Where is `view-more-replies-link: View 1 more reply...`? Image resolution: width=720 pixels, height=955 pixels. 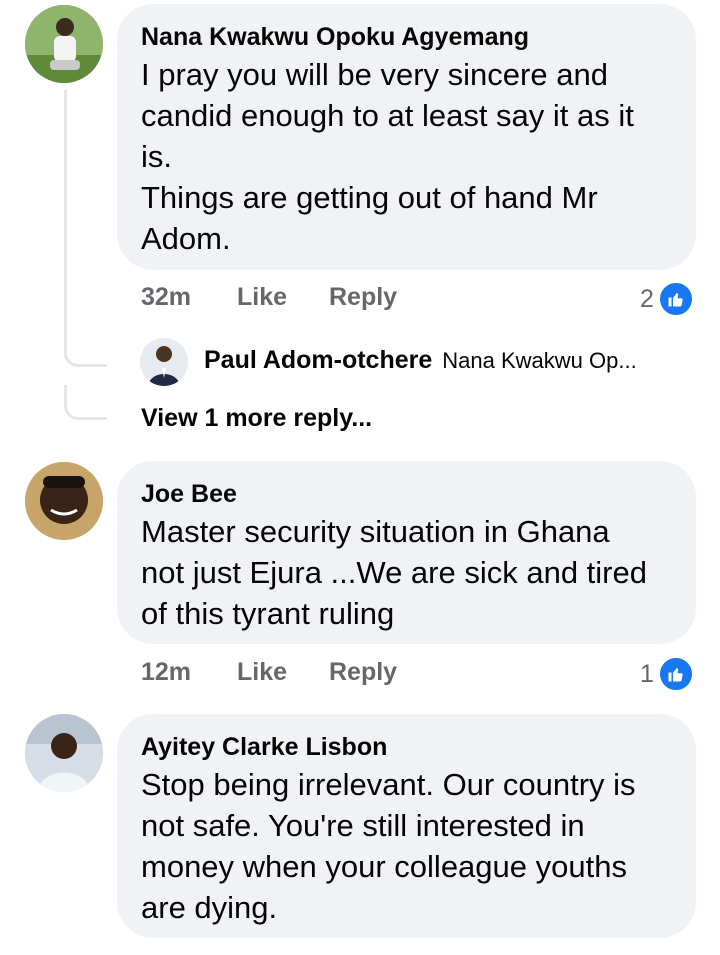 view-more-replies-link: View 1 more reply... is located at coordinates (256, 418).